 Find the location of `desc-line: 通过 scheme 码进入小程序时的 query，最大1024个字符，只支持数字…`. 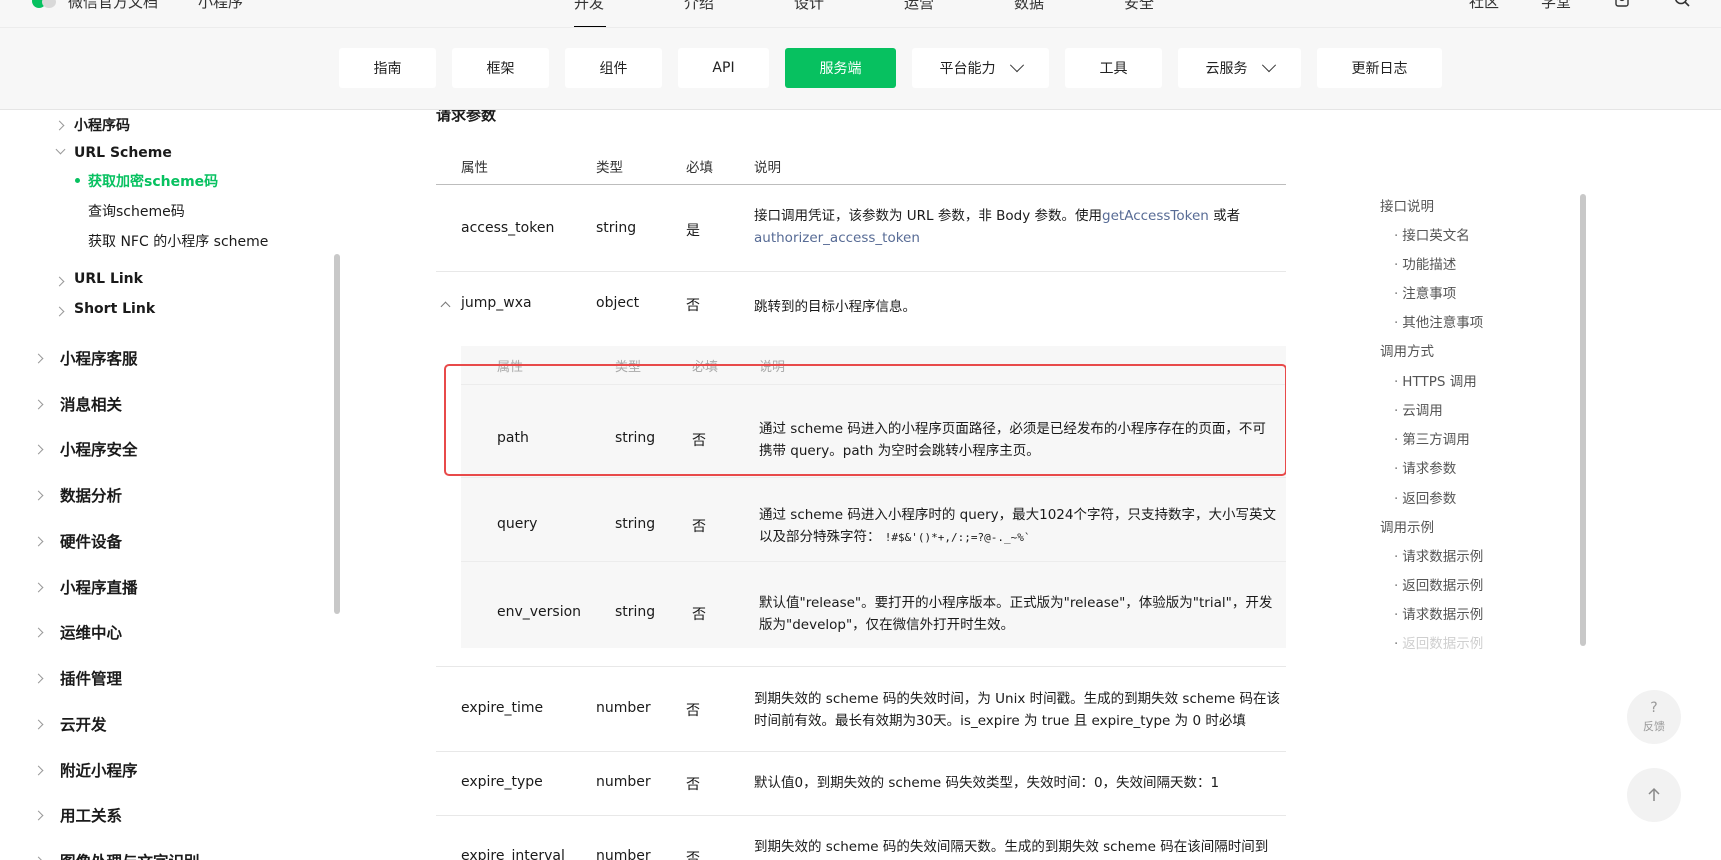

desc-line: 通过 scheme 码进入小程序时的 query，最大1024个字符，只支持数字… is located at coordinates (1017, 515).